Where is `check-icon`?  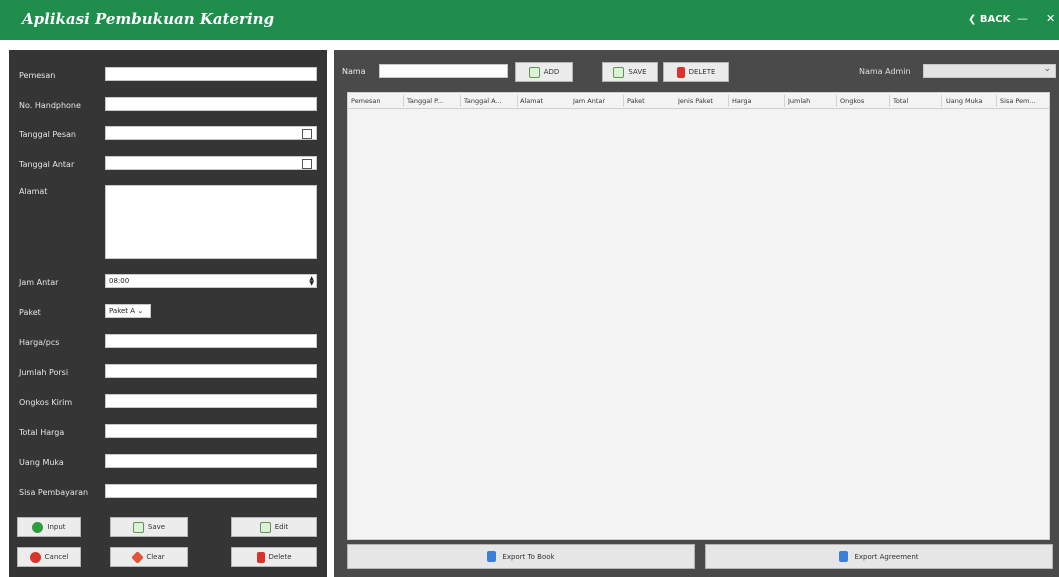
check-icon is located at coordinates (619, 72).